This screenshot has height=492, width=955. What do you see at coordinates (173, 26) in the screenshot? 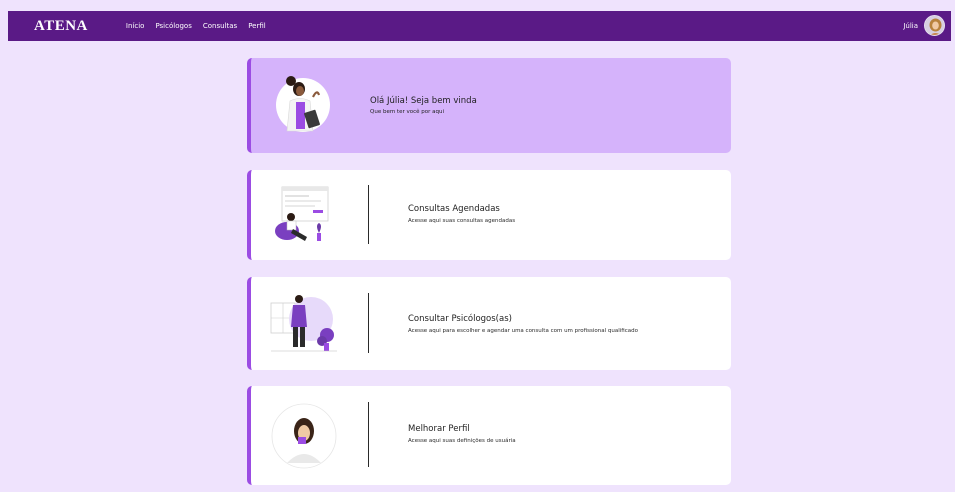
I see `nav-link-psicologos: Psicólogos` at bounding box center [173, 26].